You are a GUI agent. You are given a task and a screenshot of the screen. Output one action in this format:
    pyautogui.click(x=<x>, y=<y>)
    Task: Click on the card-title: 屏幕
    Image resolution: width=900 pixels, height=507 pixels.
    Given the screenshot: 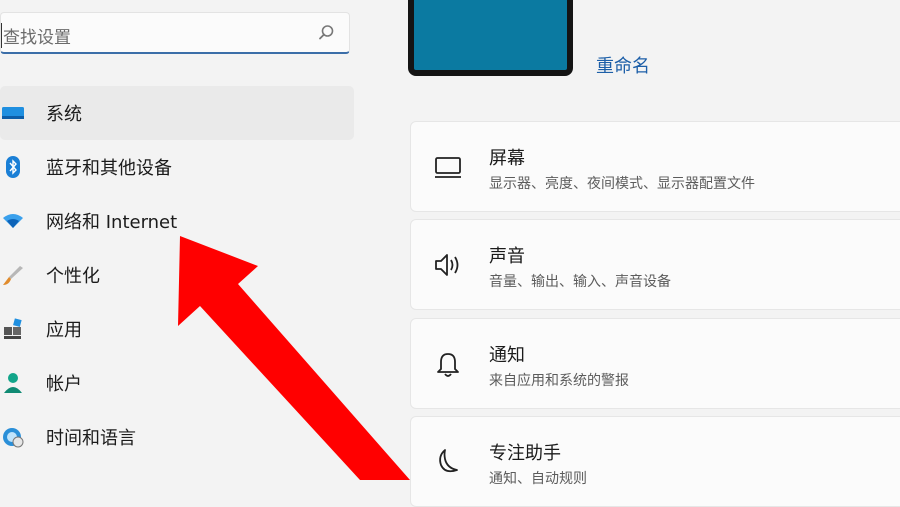 What is the action you would take?
    pyautogui.click(x=507, y=158)
    